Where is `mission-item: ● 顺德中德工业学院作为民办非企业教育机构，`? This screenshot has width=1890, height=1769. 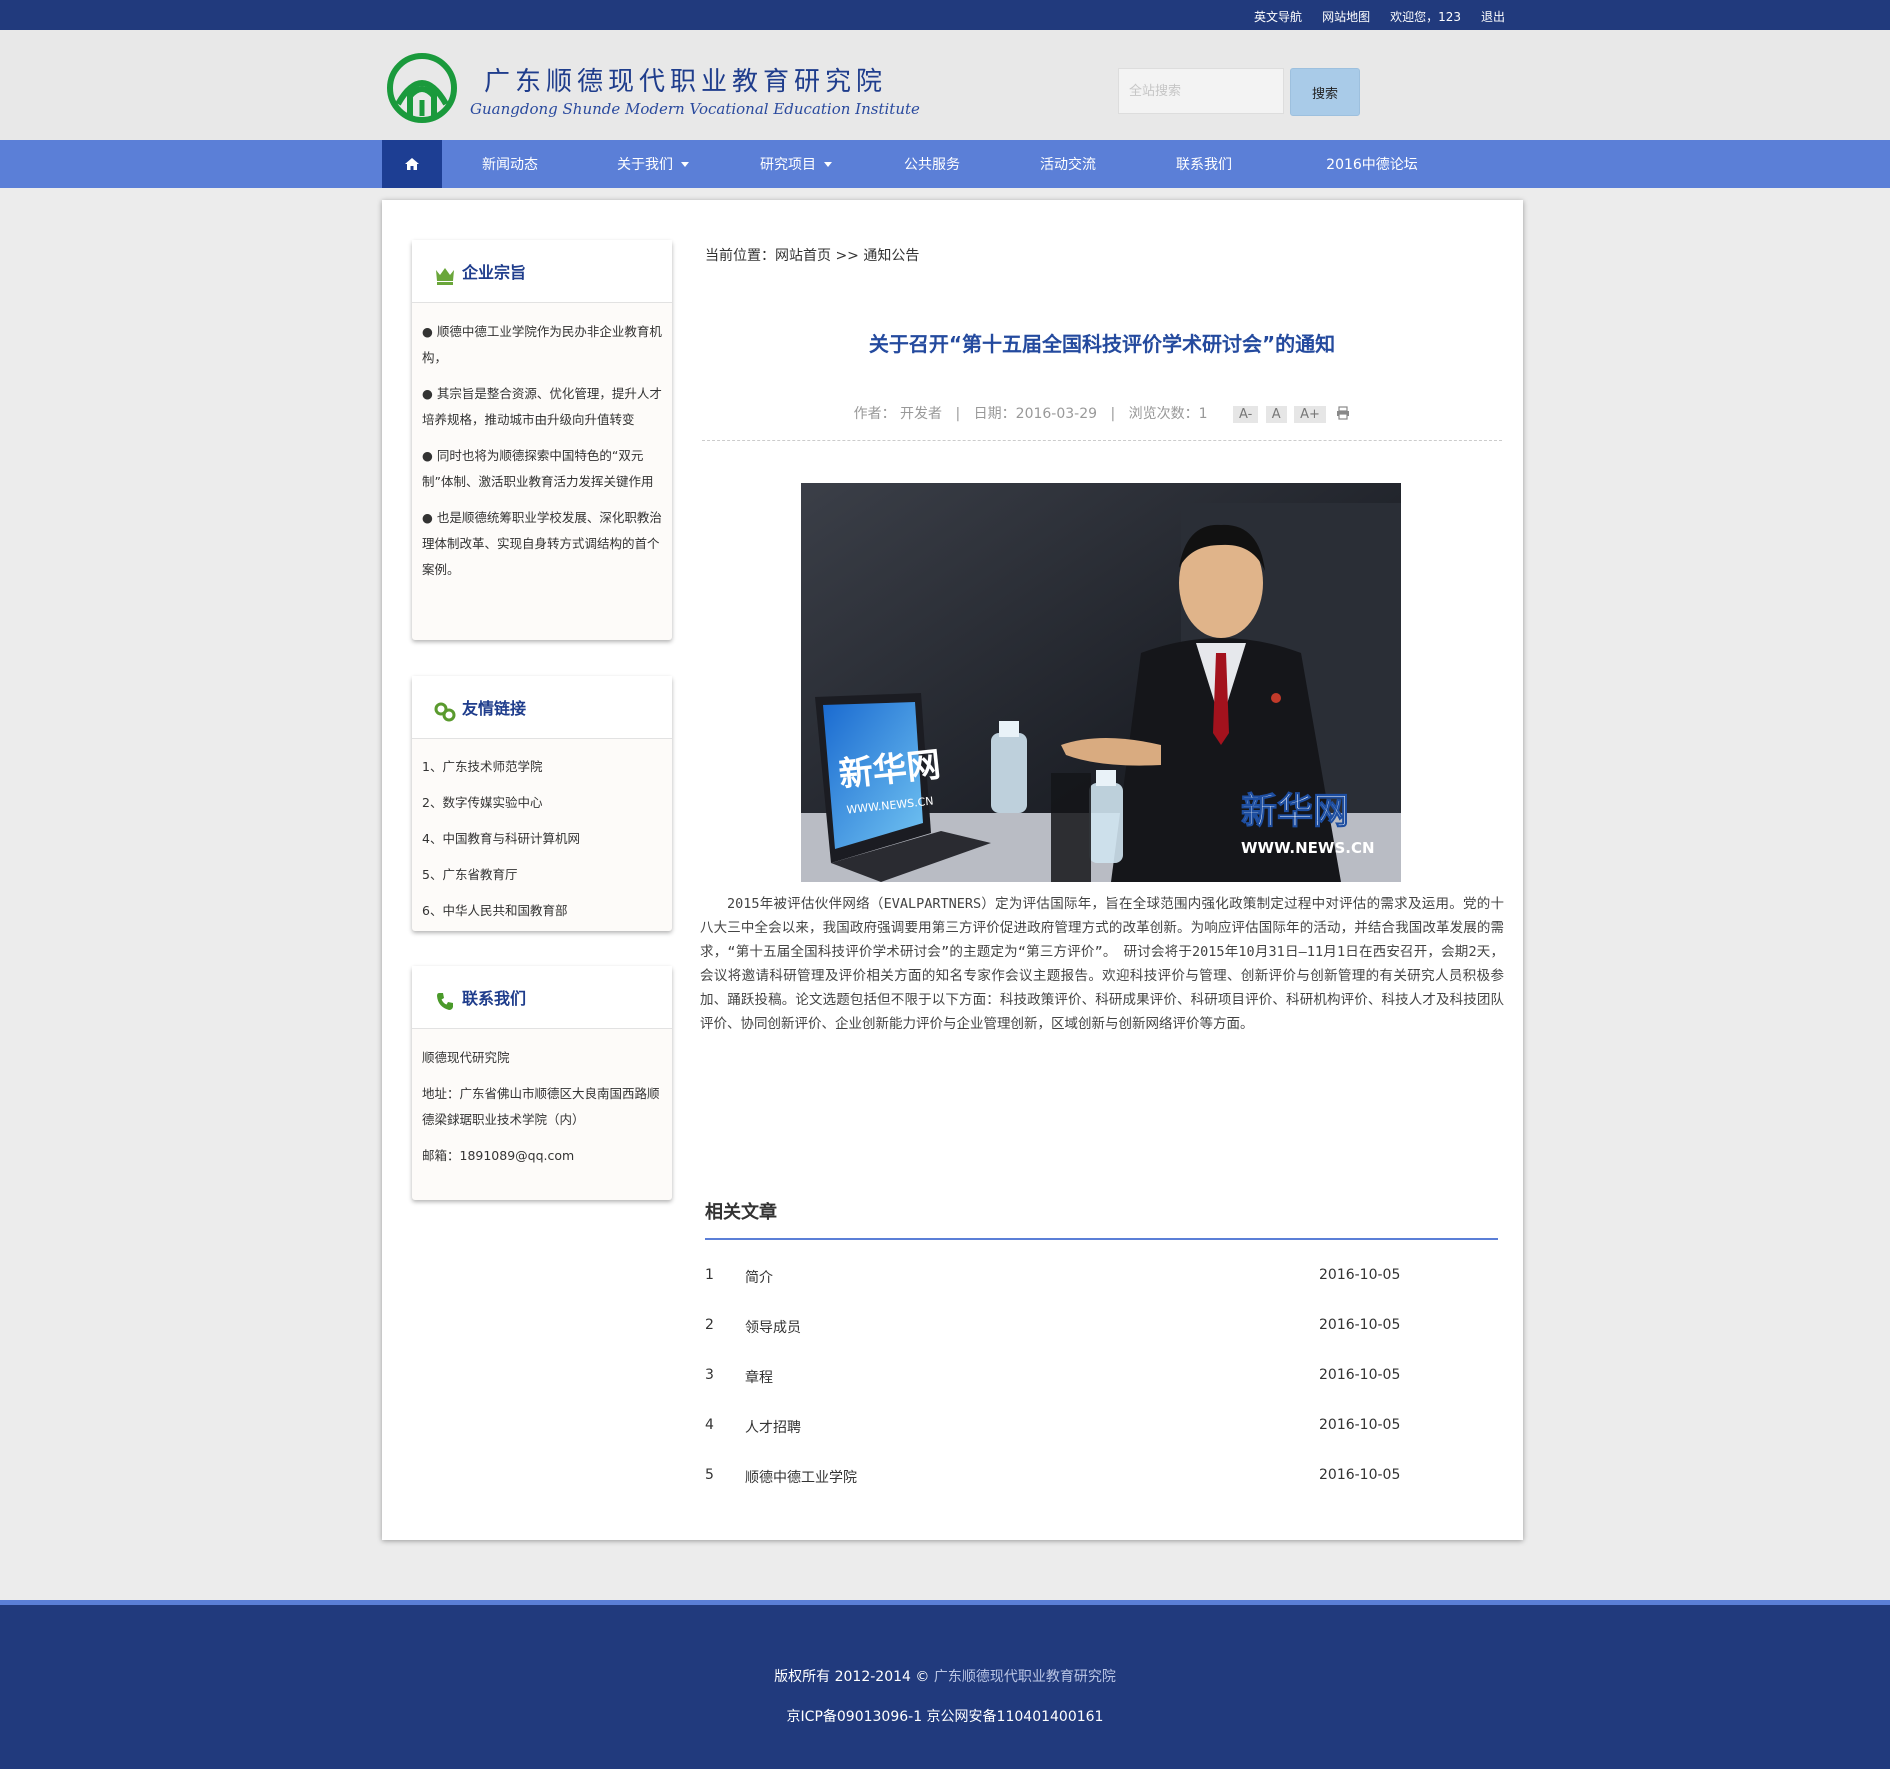
mission-item: ● 顺德中德工业学院作为民办非企业教育机构， is located at coordinates (542, 344).